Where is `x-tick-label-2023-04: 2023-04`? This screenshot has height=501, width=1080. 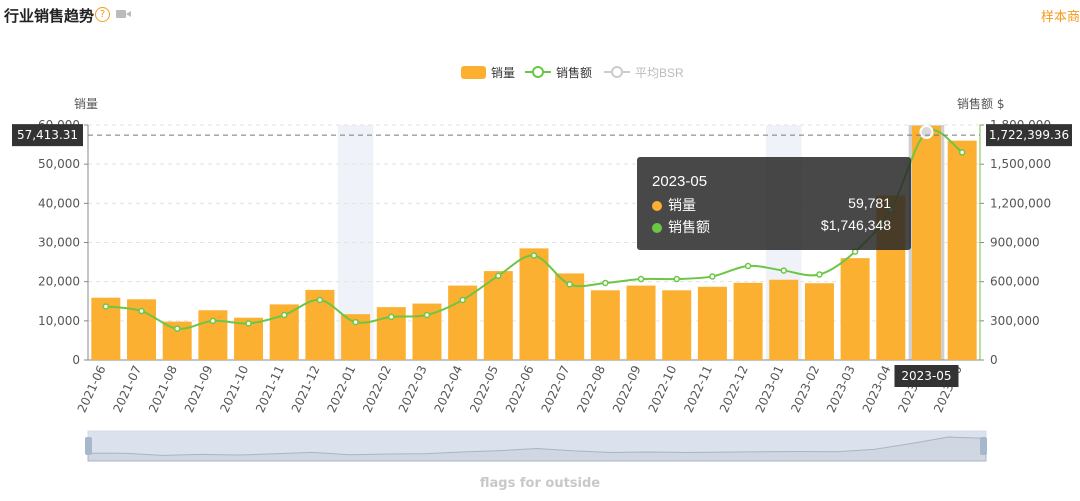 x-tick-label-2023-04: 2023-04 is located at coordinates (877, 388).